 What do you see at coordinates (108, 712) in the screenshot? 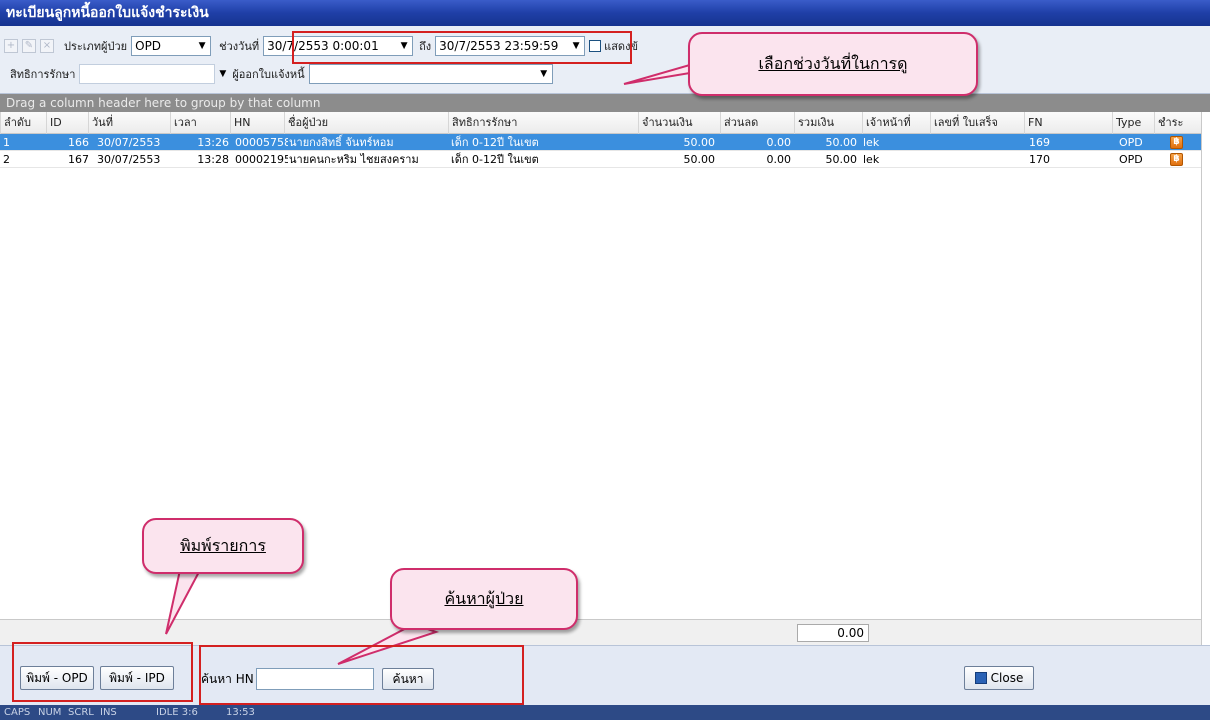
I see `status-ins: INS` at bounding box center [108, 712].